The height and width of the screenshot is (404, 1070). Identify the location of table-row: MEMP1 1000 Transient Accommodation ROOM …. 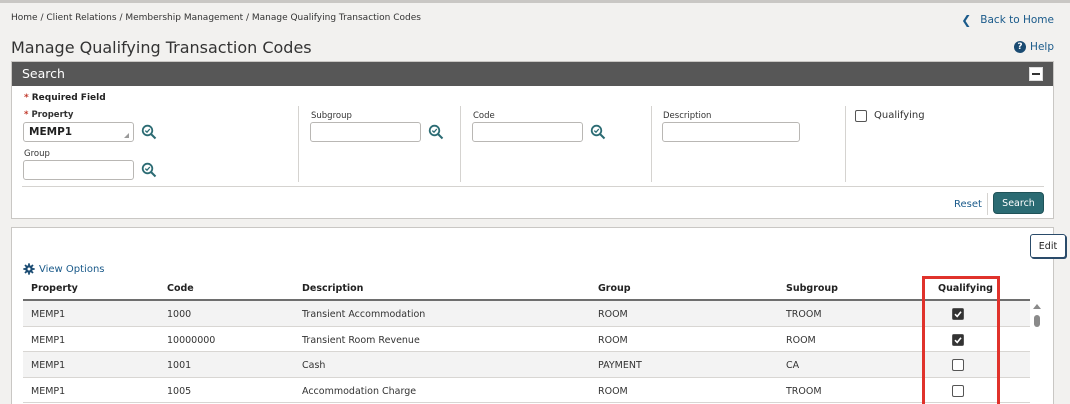
(526, 314).